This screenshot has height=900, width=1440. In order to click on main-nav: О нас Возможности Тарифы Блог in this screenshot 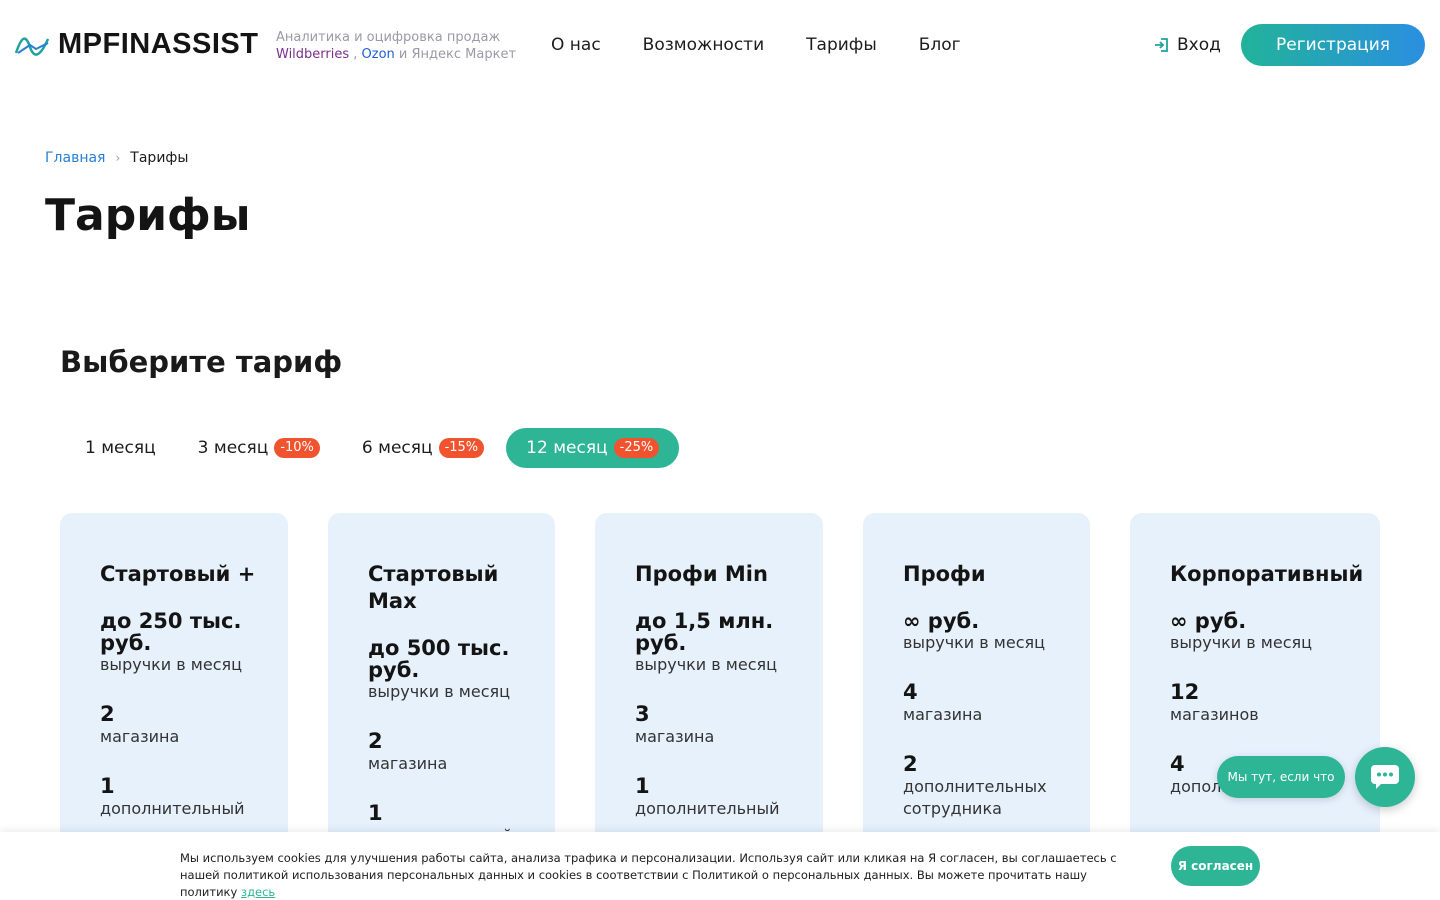, I will do `click(777, 45)`.